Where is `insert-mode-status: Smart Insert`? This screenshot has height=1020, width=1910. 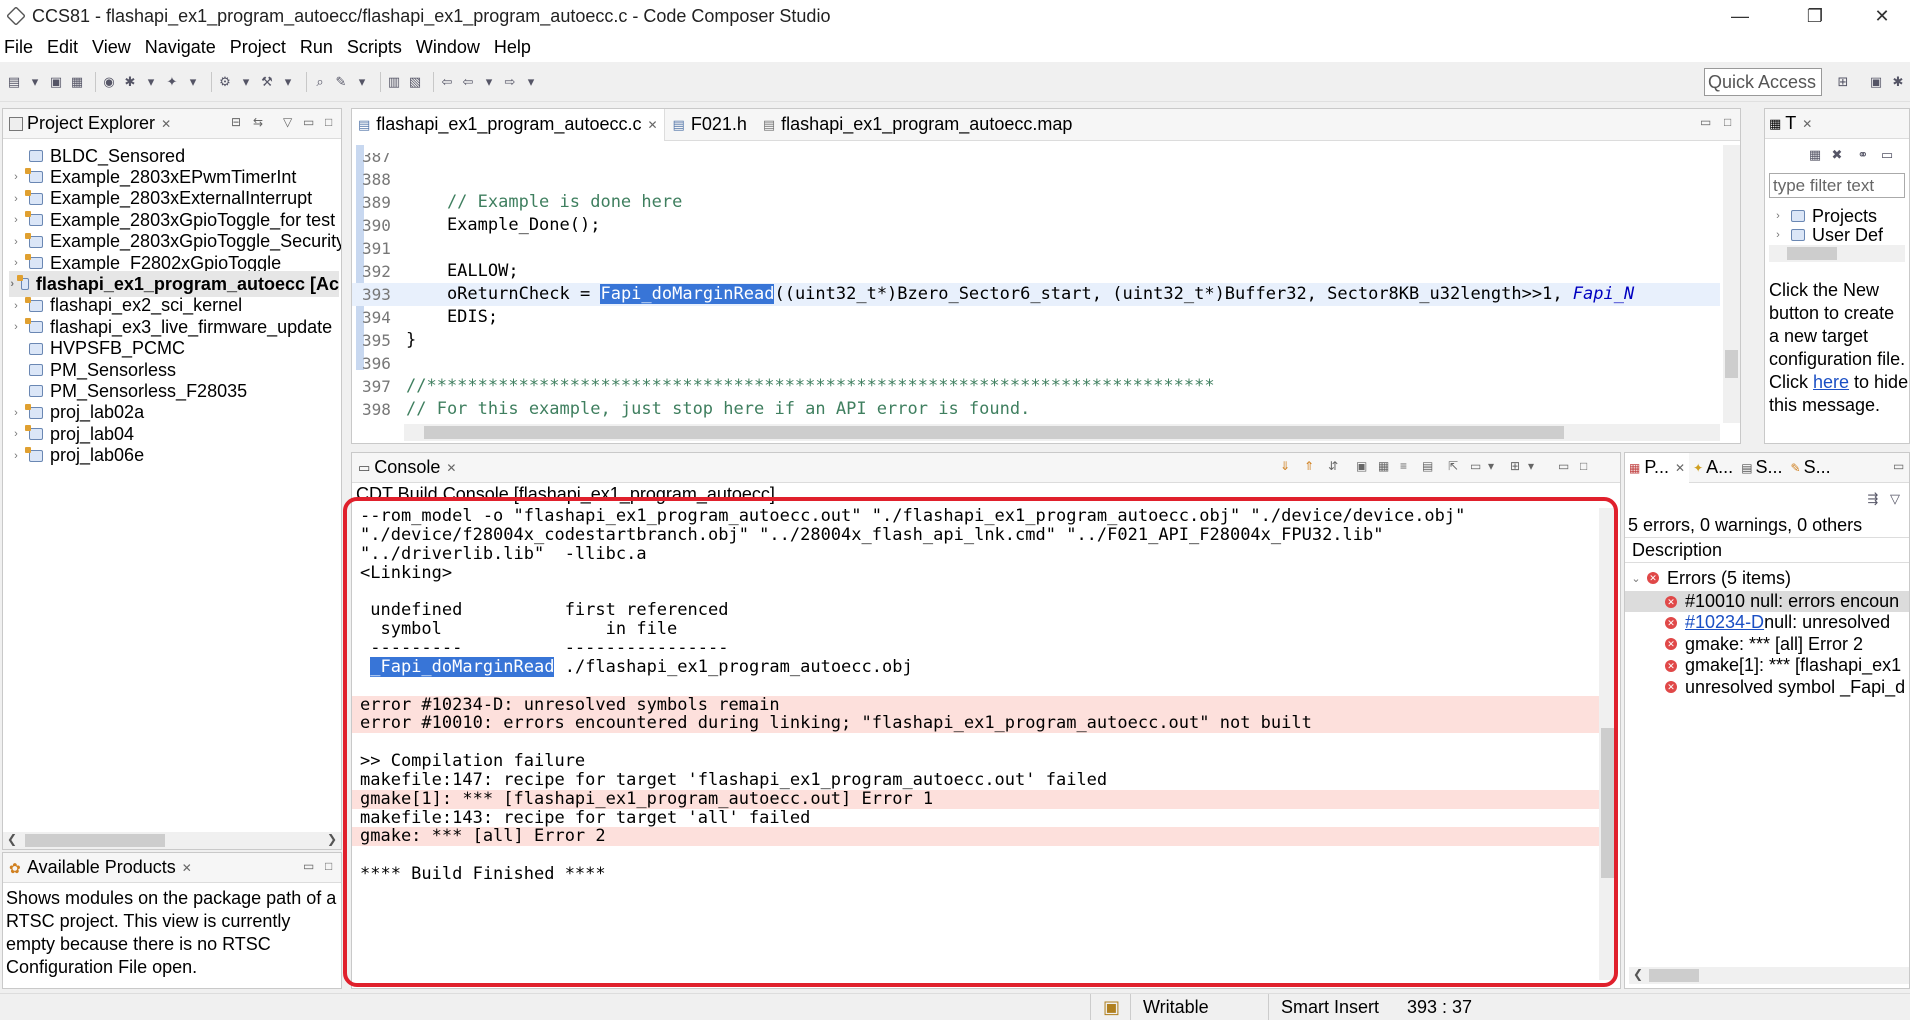 insert-mode-status: Smart Insert is located at coordinates (1335, 1007).